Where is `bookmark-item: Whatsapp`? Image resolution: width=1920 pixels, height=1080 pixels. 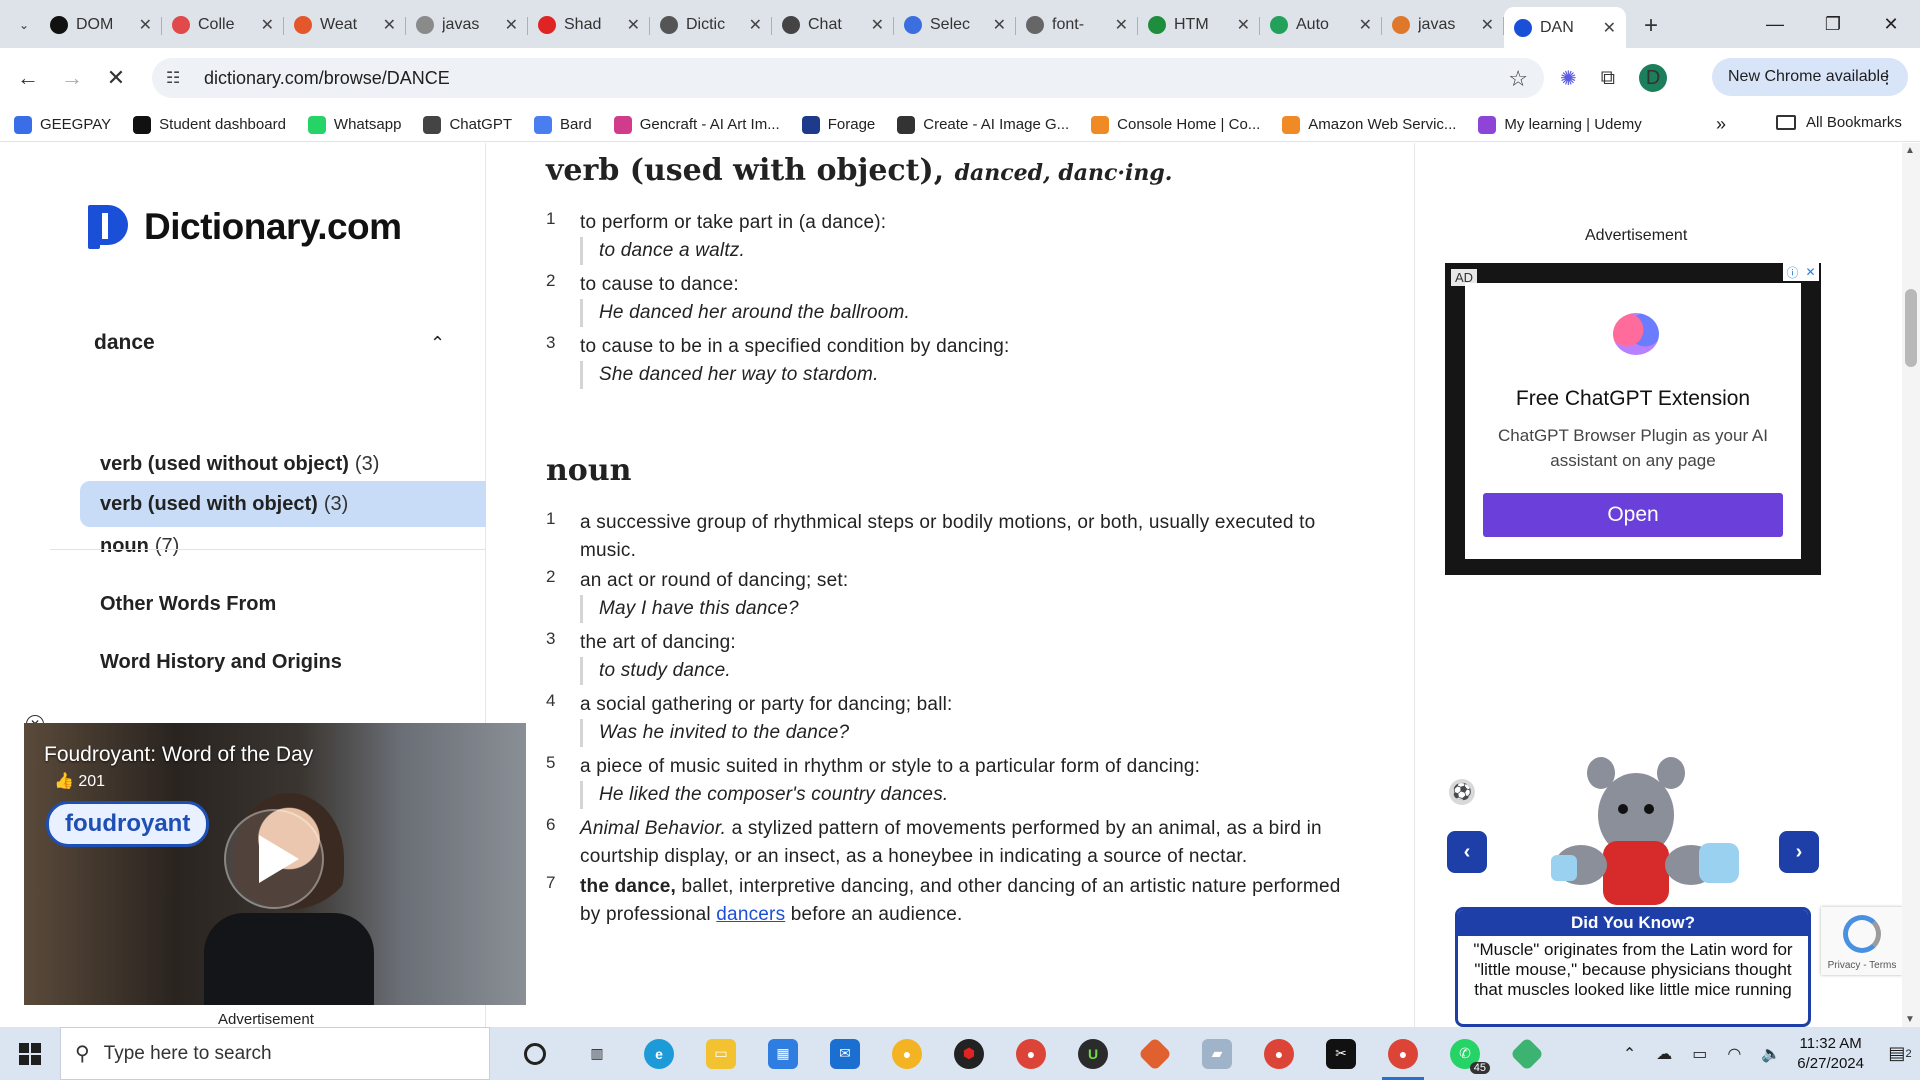 bookmark-item: Whatsapp is located at coordinates (354, 124).